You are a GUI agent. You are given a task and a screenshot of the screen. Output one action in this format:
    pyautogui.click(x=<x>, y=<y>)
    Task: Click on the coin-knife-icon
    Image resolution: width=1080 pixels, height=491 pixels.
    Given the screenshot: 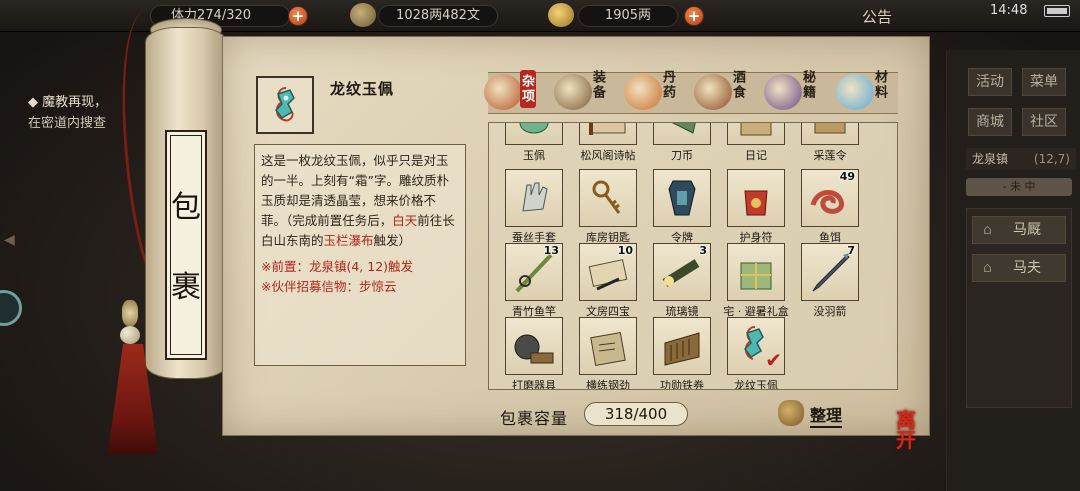 What is the action you would take?
    pyautogui.click(x=683, y=128)
    